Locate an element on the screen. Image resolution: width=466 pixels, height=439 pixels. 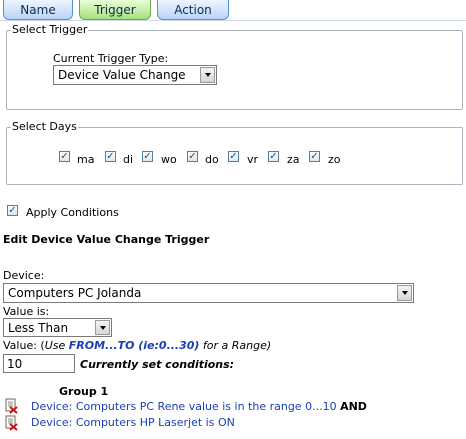
trigger-type-label: Current Trigger Type: is located at coordinates (111, 58).